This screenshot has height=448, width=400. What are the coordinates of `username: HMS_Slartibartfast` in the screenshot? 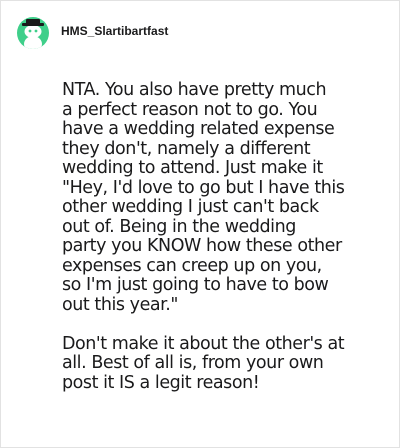 It's located at (114, 31).